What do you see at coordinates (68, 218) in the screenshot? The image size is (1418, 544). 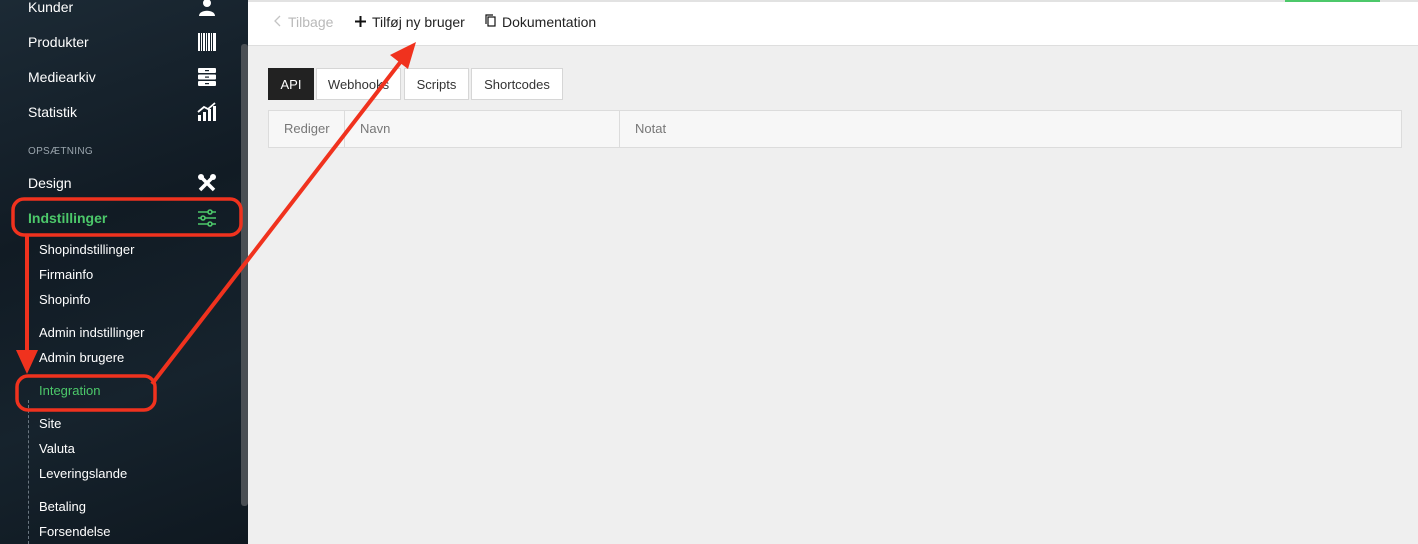 I see `sidebar-item-label: Indstillinger` at bounding box center [68, 218].